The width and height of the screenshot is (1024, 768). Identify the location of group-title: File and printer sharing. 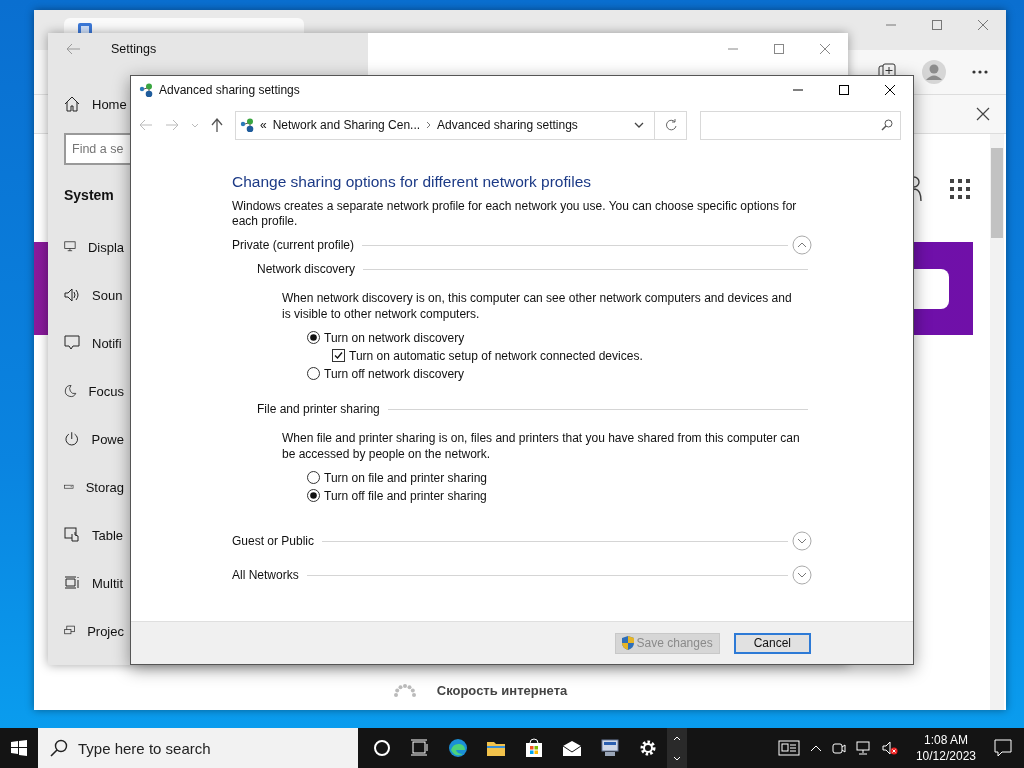
(318, 409).